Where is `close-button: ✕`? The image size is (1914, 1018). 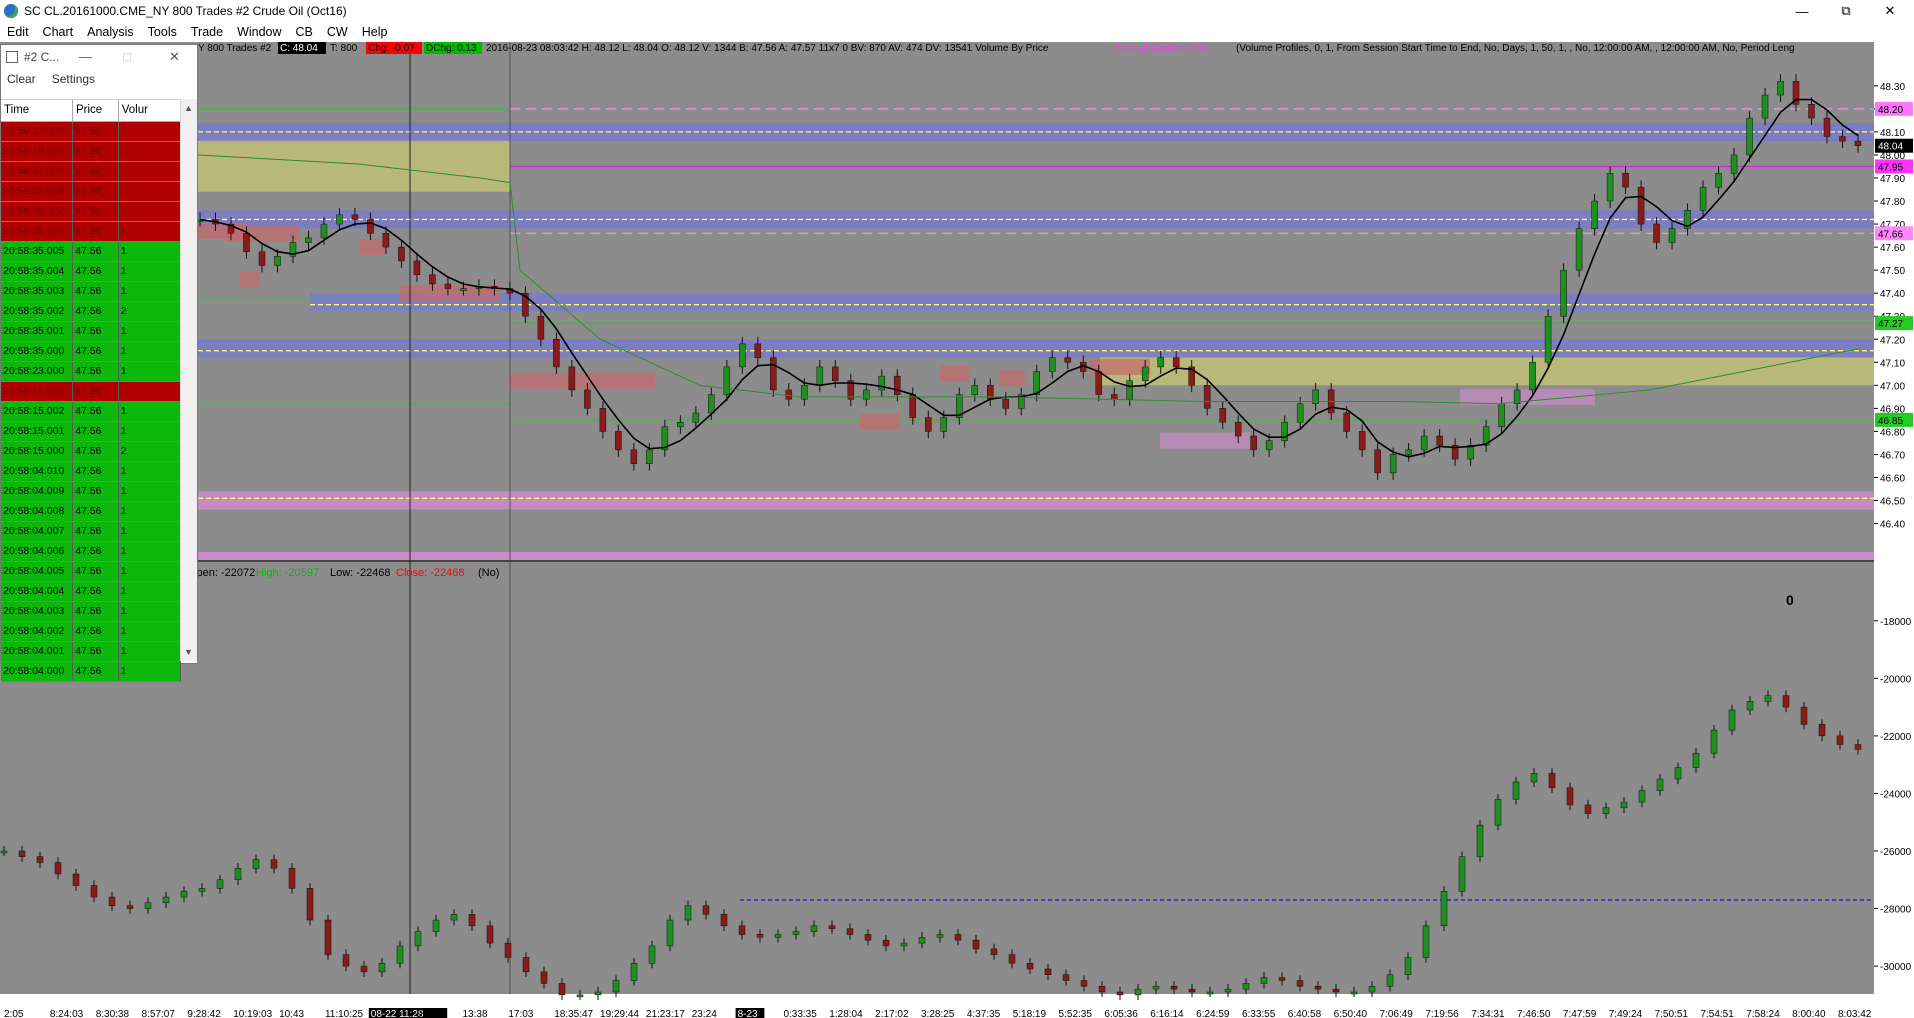 close-button: ✕ is located at coordinates (1890, 11).